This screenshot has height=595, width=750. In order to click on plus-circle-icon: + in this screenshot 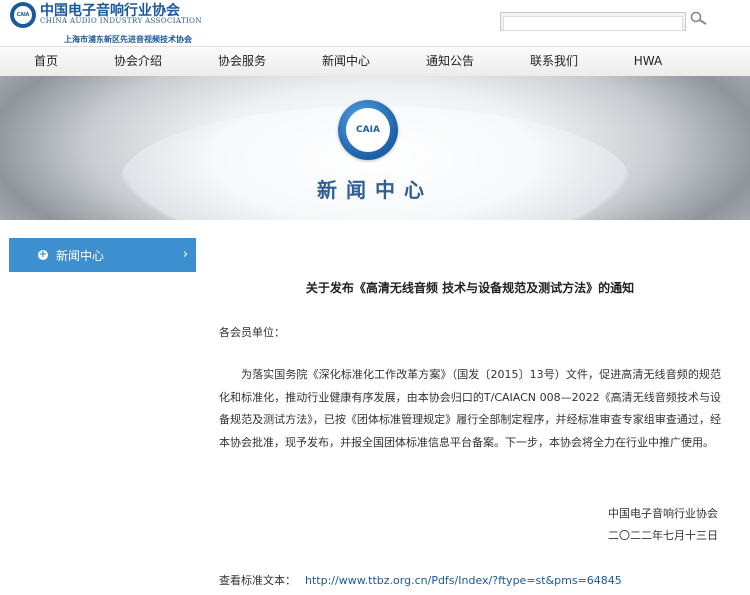, I will do `click(43, 254)`.